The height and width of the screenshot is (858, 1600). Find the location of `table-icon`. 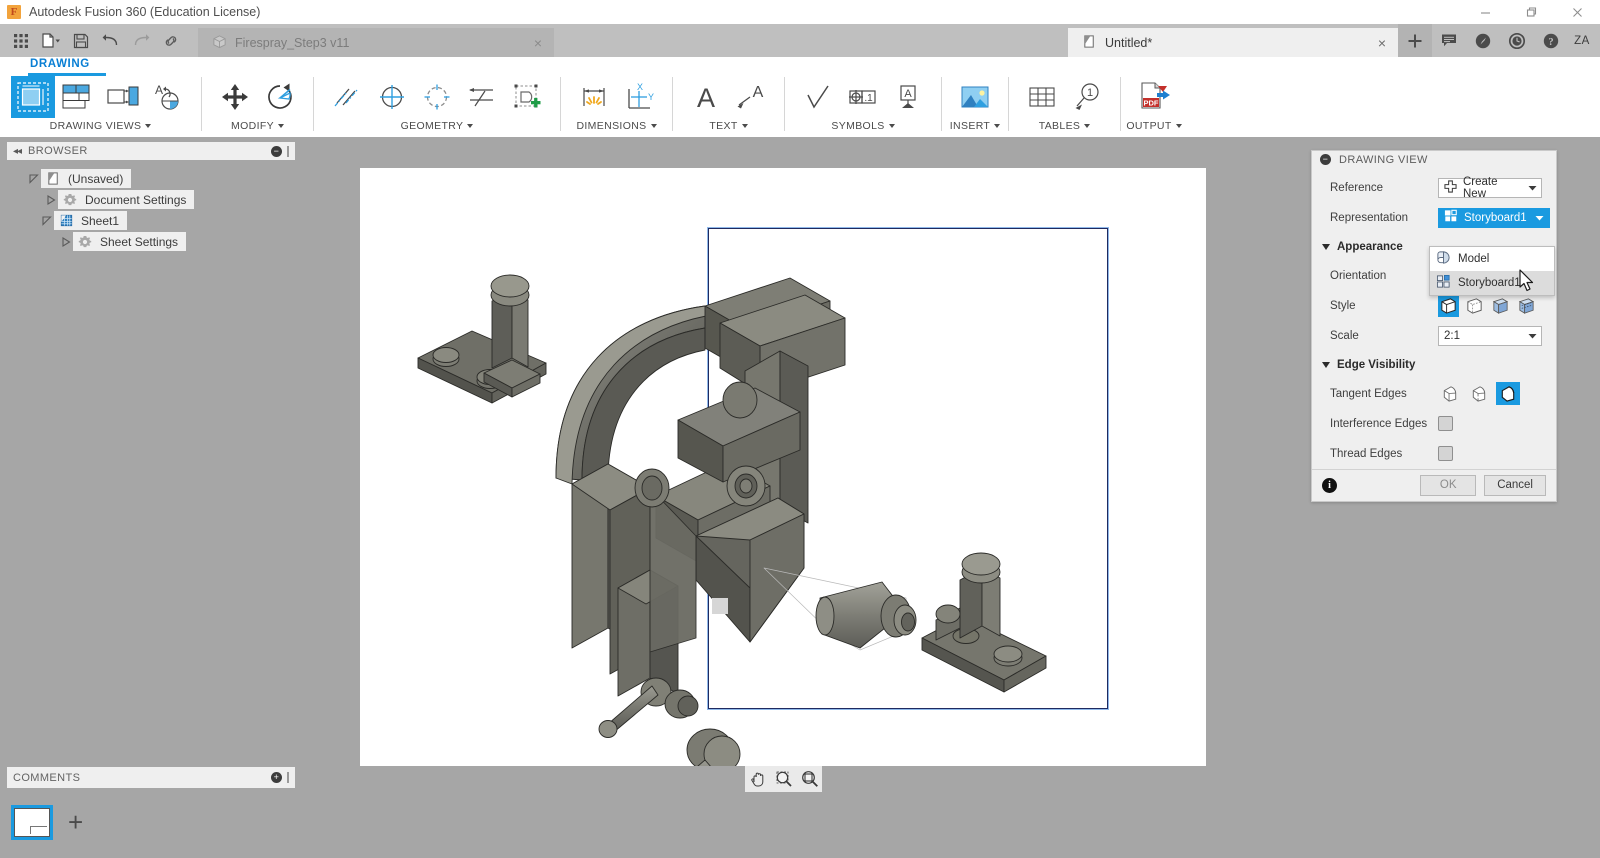

table-icon is located at coordinates (1042, 97).